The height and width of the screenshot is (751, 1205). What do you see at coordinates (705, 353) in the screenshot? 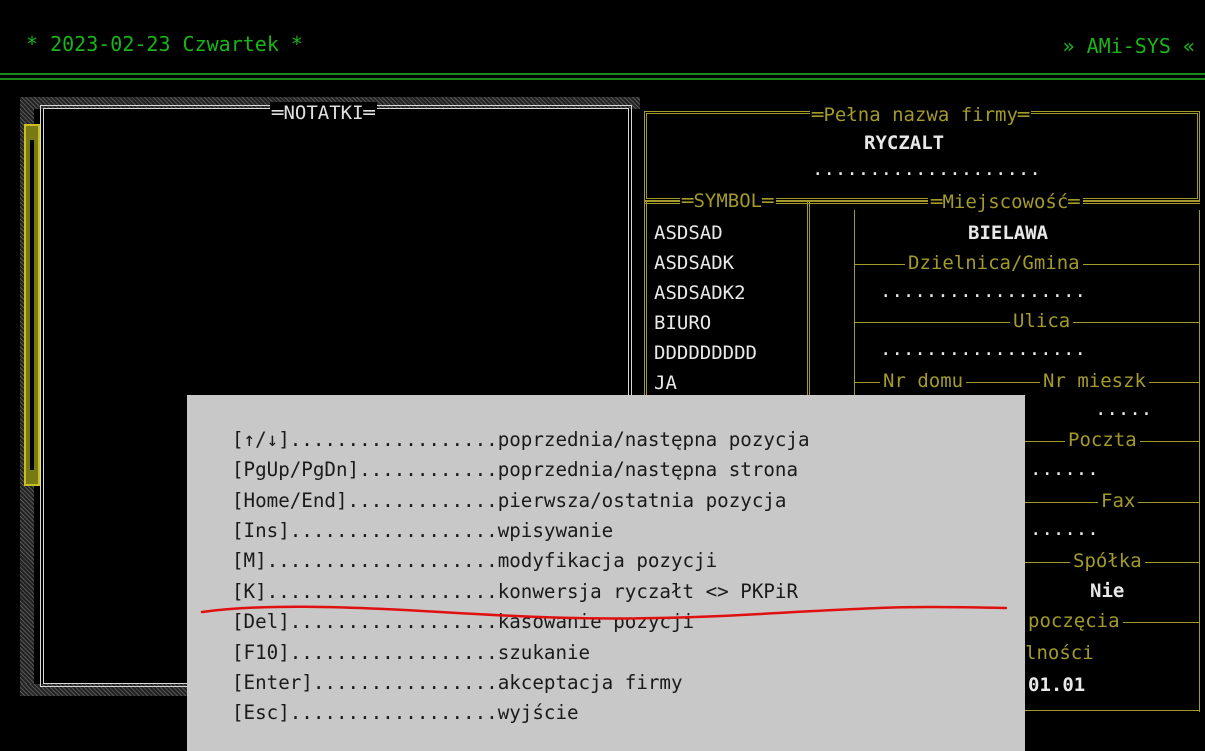
I see `symbol-list-item: DDDDDDDDD` at bounding box center [705, 353].